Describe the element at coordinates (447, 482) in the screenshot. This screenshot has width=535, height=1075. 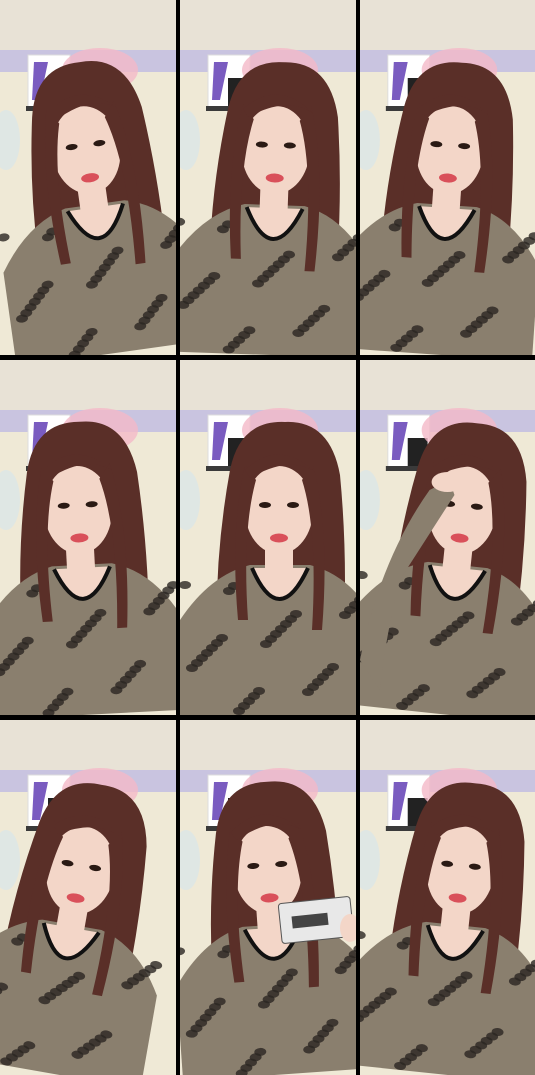
I see `hand` at that location.